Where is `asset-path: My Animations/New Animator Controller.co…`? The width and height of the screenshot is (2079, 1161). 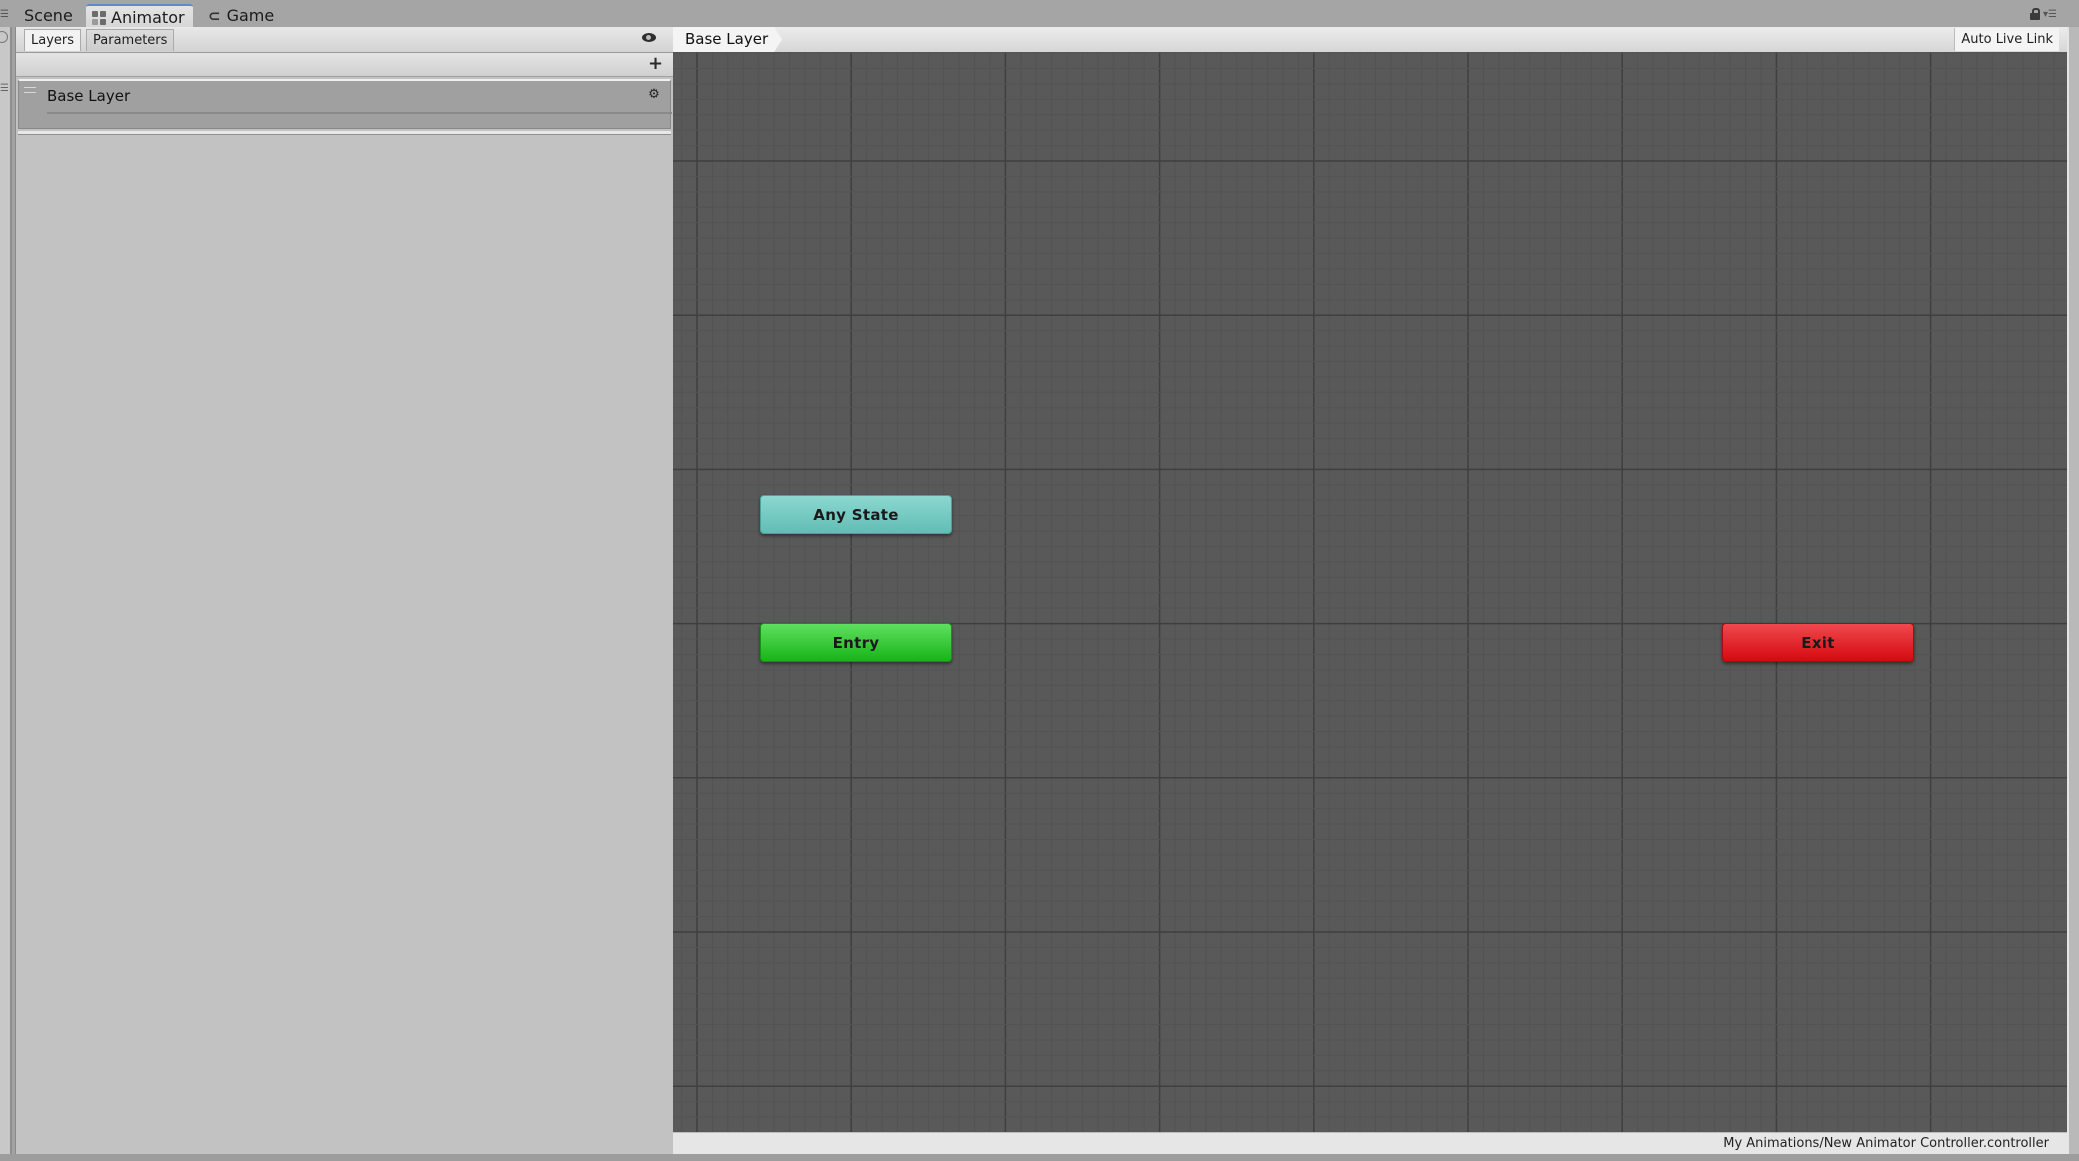
asset-path: My Animations/New Animator Controller.co… is located at coordinates (1886, 1143).